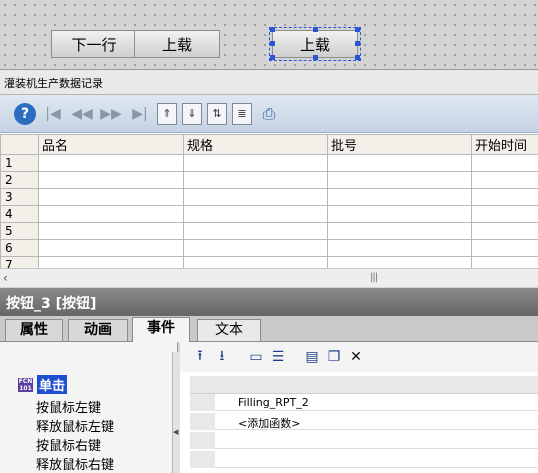 The width and height of the screenshot is (538, 473). I want to click on first-icon: |◀, so click(53, 114).